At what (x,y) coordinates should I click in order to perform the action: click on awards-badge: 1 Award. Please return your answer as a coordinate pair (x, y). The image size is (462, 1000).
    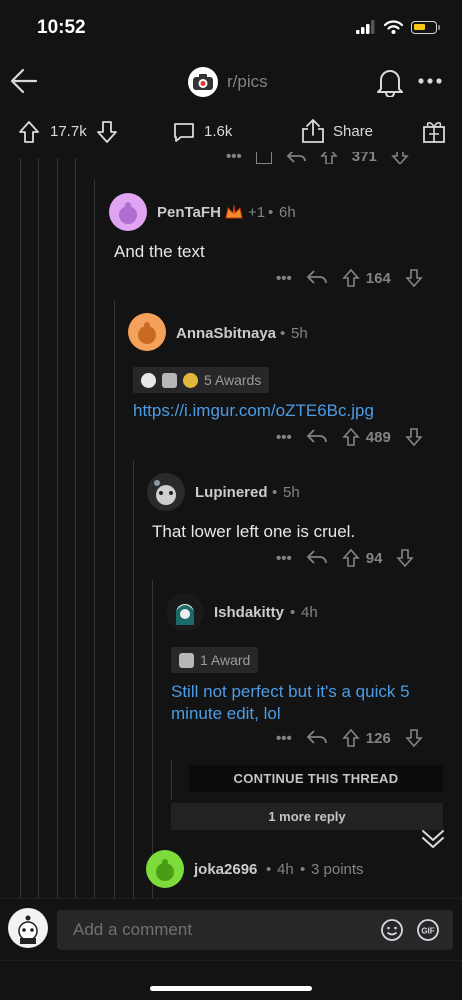
    Looking at the image, I should click on (215, 660).